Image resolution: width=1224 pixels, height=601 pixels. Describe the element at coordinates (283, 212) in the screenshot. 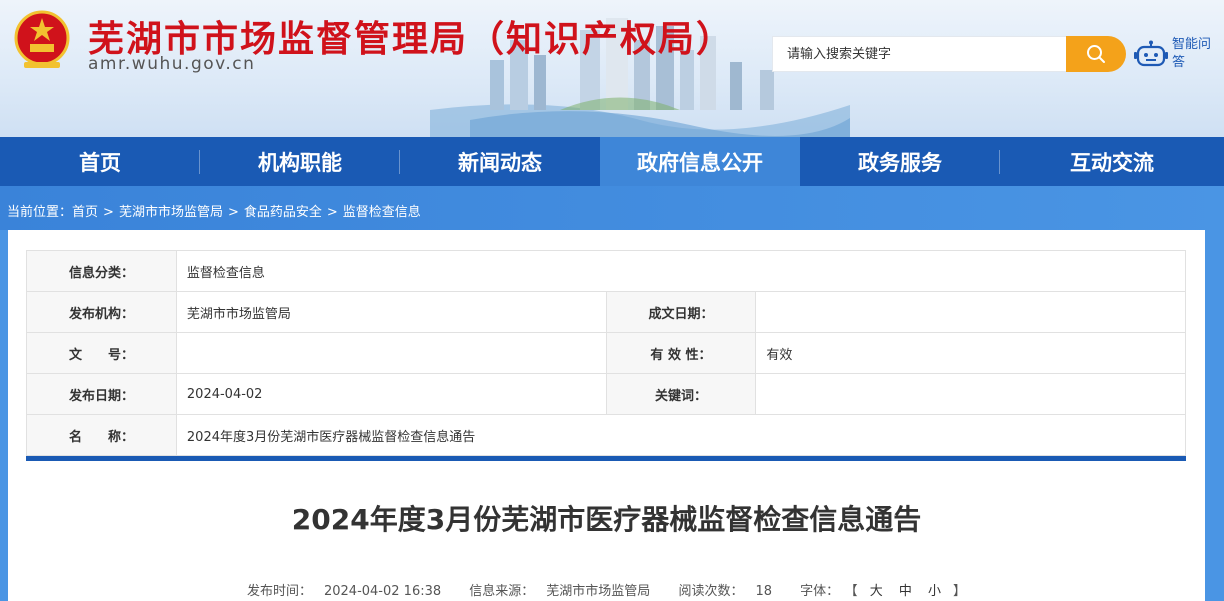

I see `breadcrumb-link-food-drug: 食品药品安全` at that location.